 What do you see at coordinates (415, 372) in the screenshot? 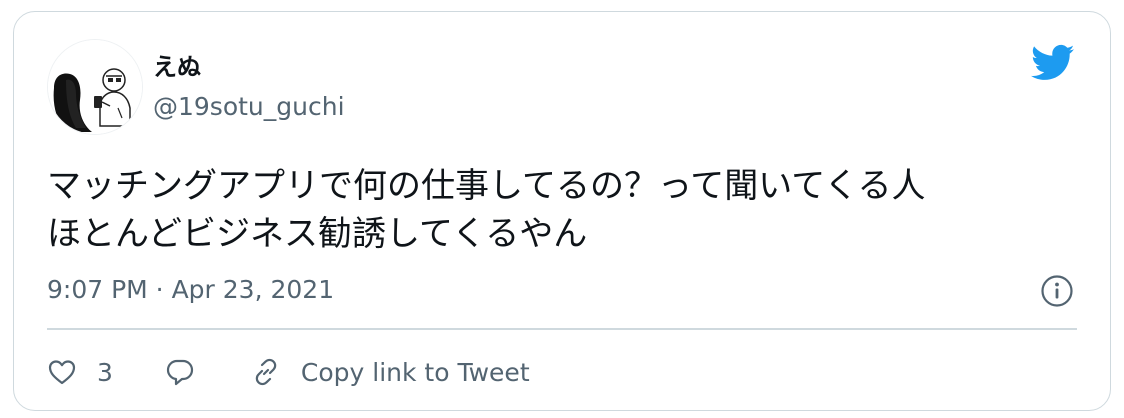
I see `copy-link-label: Copy link to Tweet` at bounding box center [415, 372].